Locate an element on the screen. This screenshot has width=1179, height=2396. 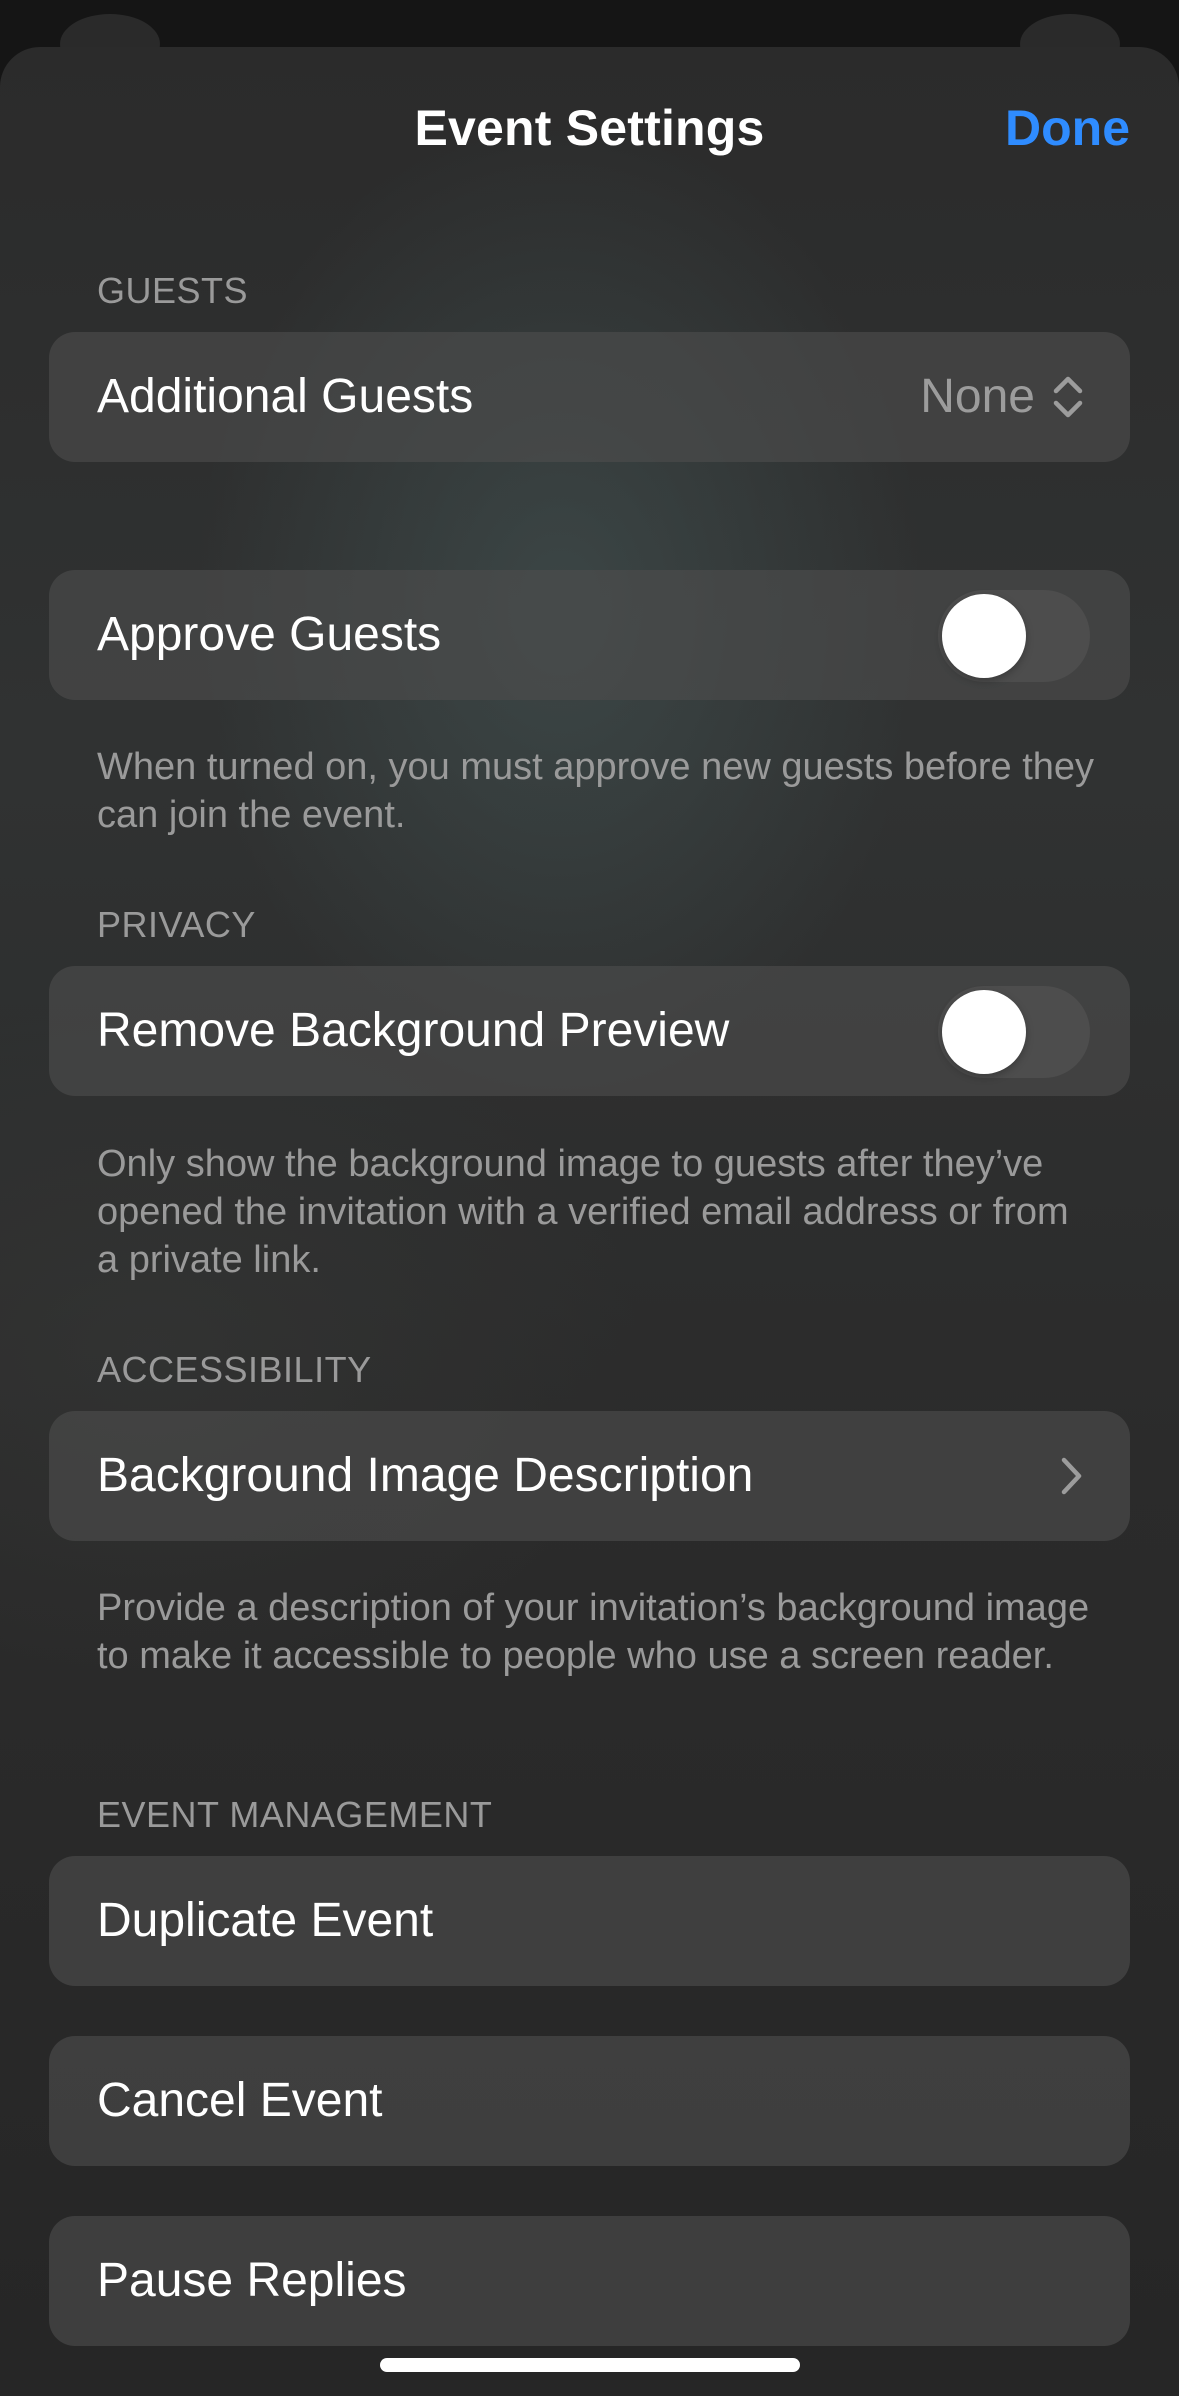
additional-guests-value: None is located at coordinates (977, 396).